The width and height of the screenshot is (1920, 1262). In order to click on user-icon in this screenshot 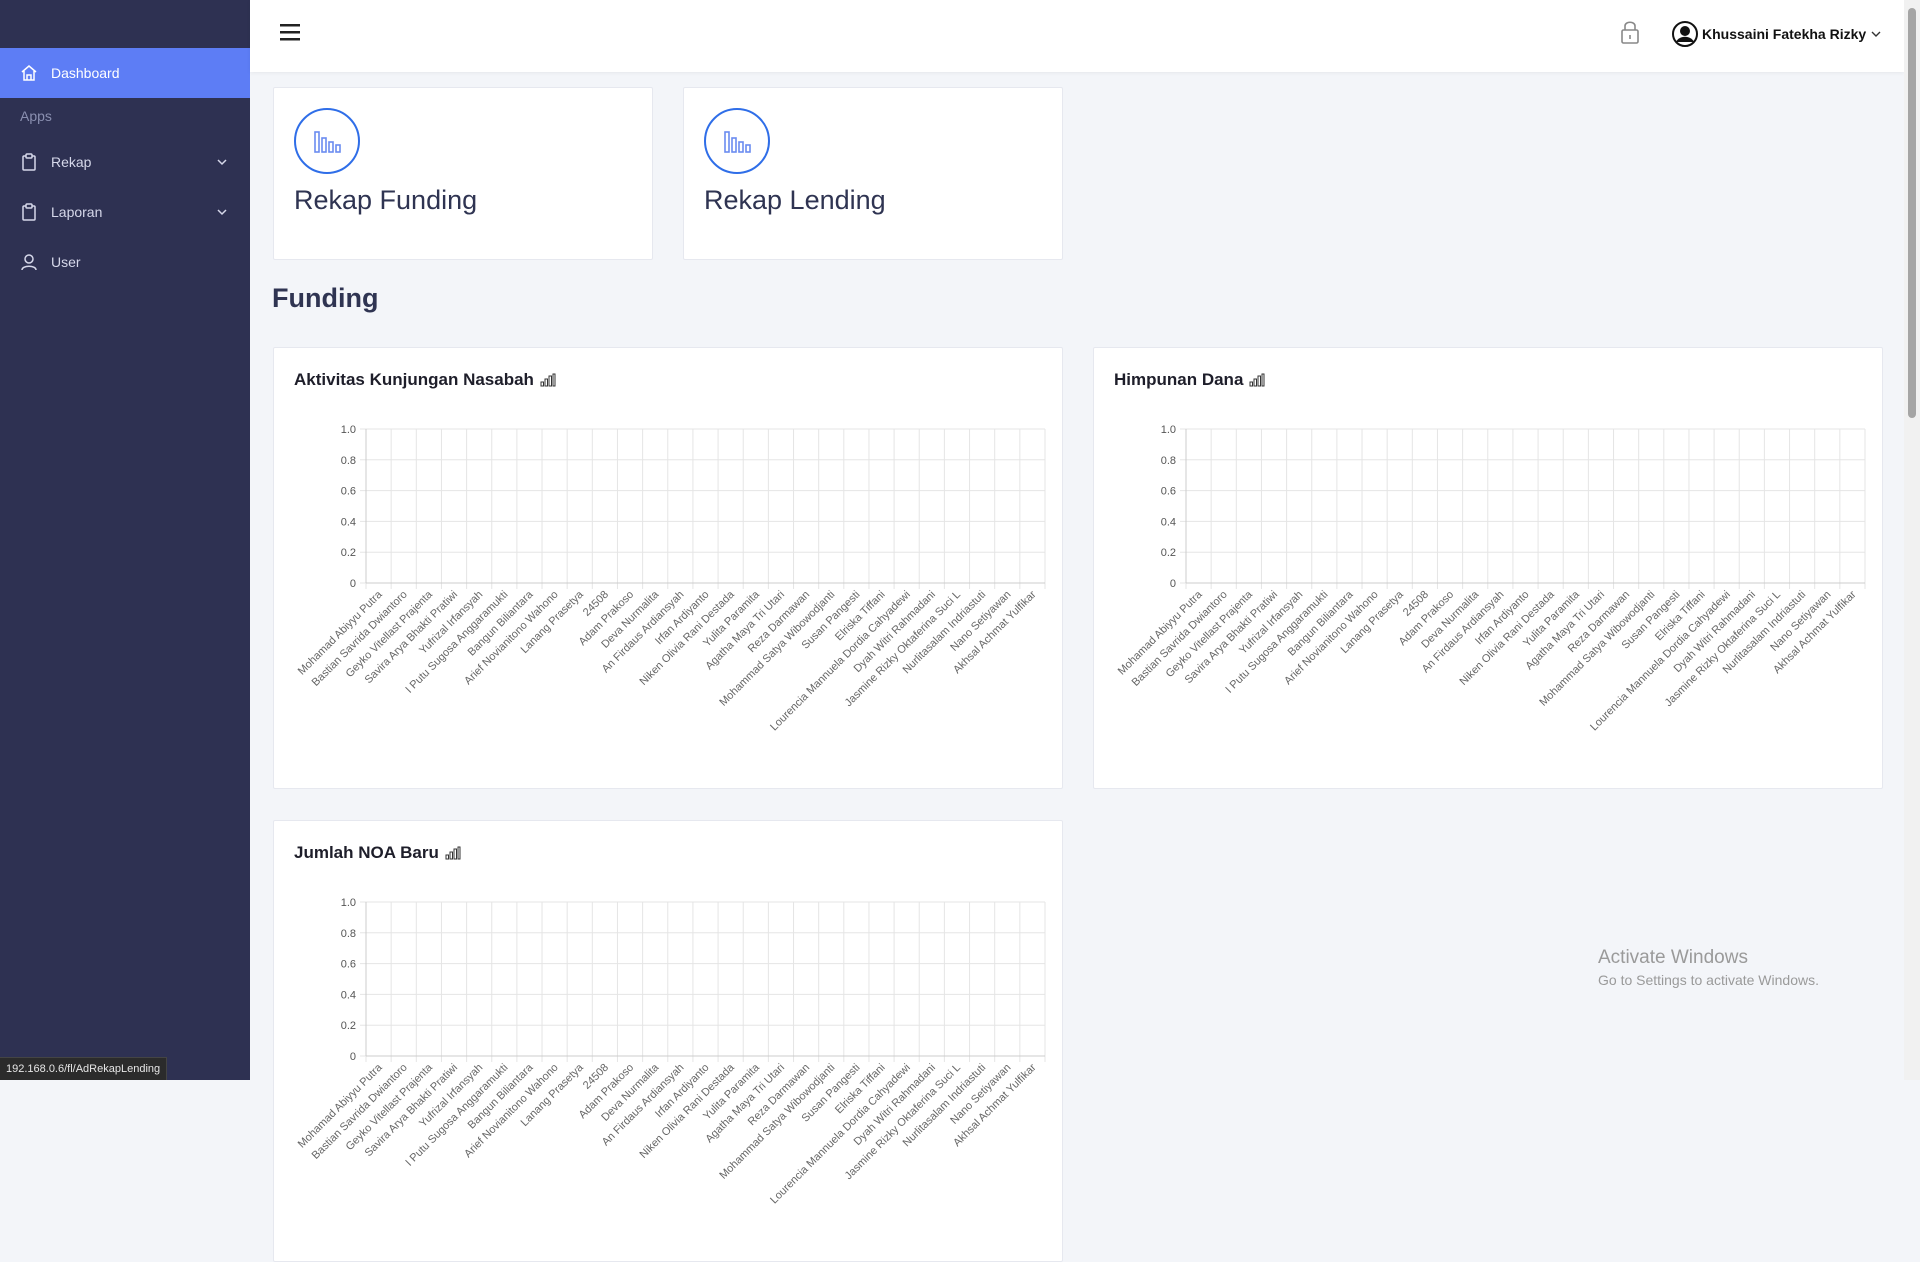, I will do `click(29, 262)`.